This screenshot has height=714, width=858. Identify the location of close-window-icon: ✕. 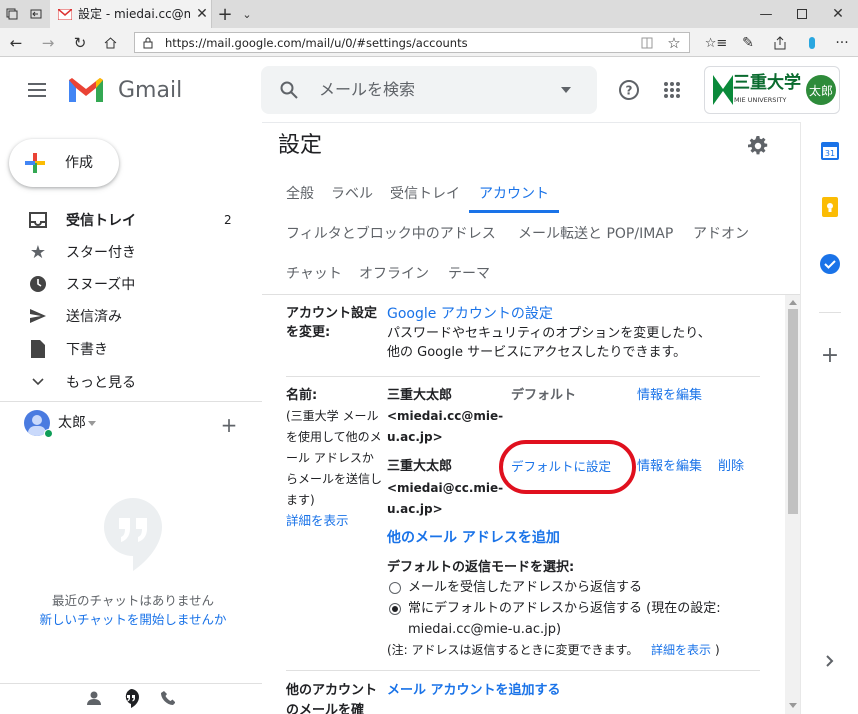
(838, 14).